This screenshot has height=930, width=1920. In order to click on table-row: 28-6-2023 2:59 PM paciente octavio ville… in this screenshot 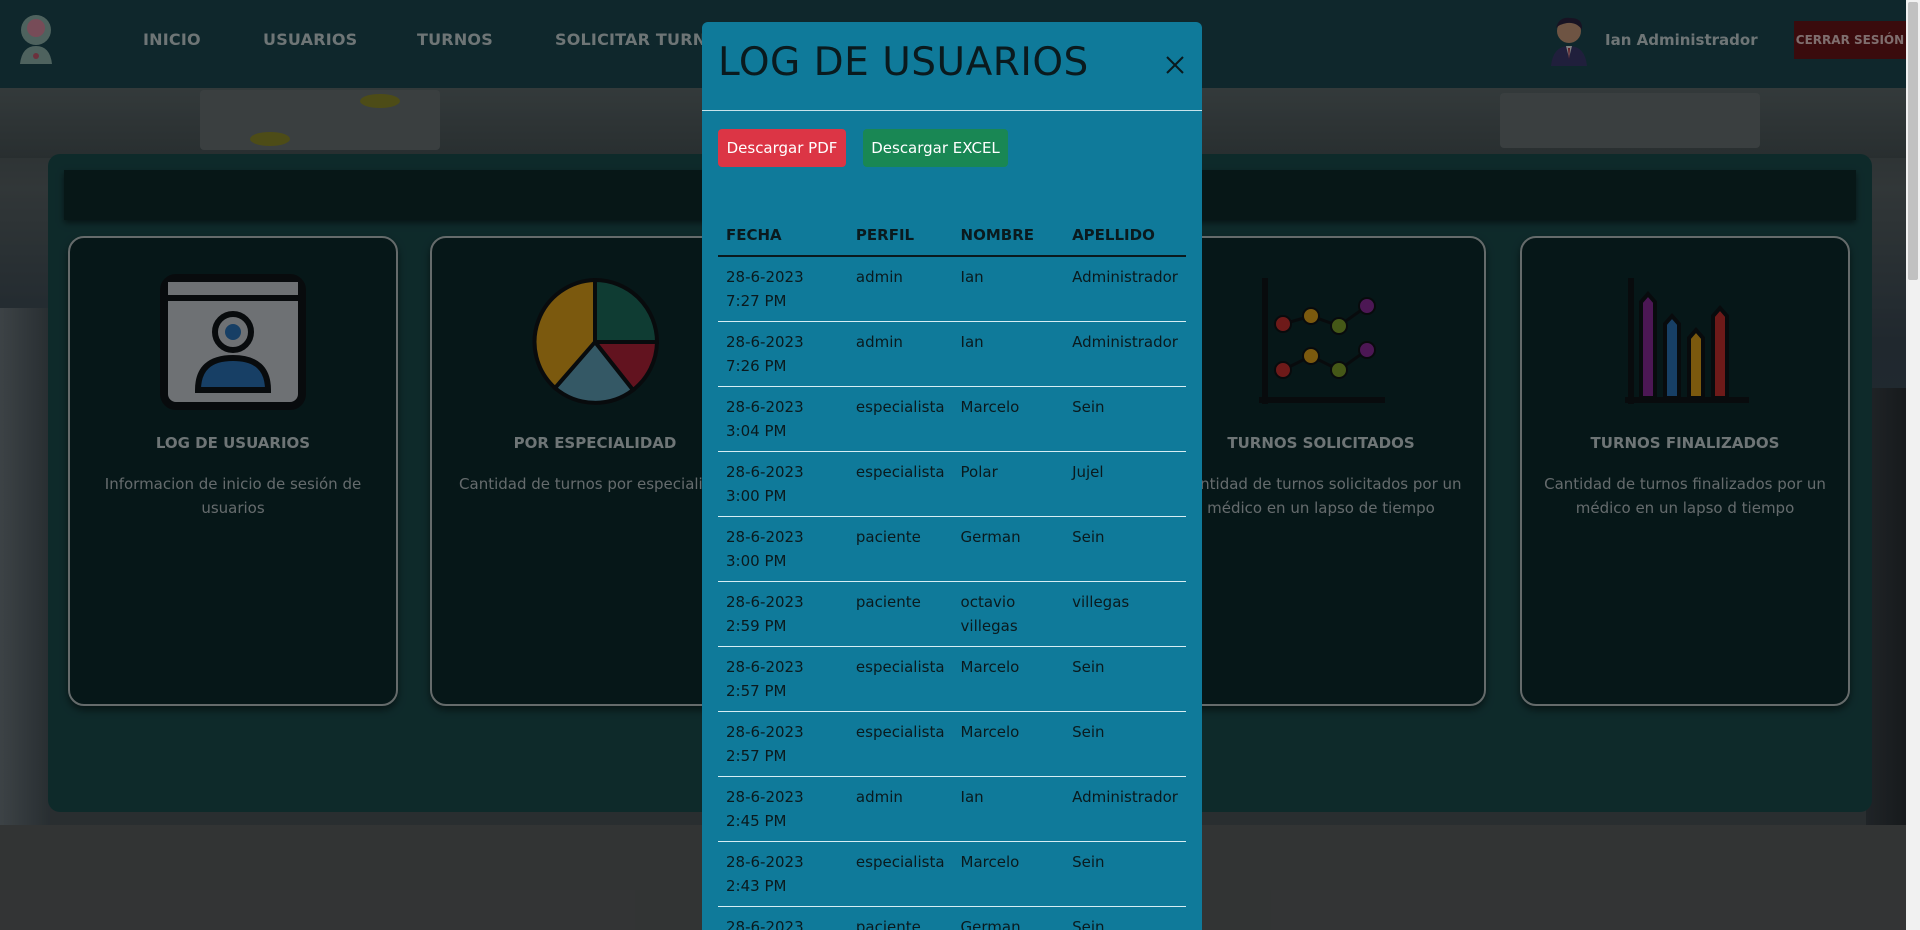, I will do `click(952, 614)`.